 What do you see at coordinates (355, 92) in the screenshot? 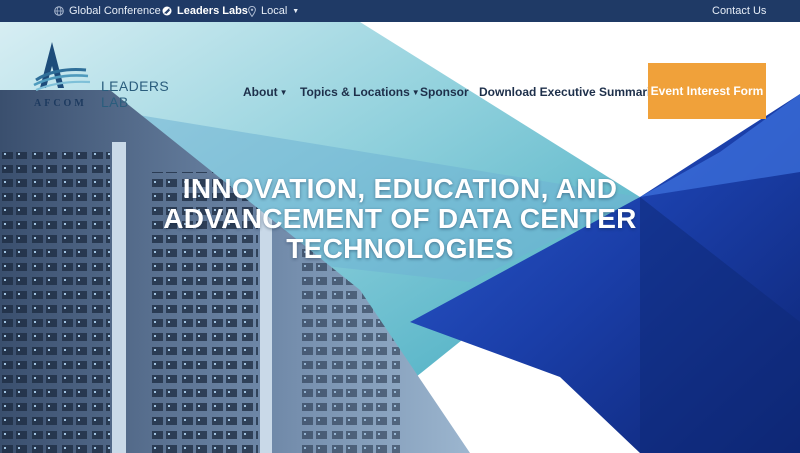
I see `nav-topics-label: Topics & Locations` at bounding box center [355, 92].